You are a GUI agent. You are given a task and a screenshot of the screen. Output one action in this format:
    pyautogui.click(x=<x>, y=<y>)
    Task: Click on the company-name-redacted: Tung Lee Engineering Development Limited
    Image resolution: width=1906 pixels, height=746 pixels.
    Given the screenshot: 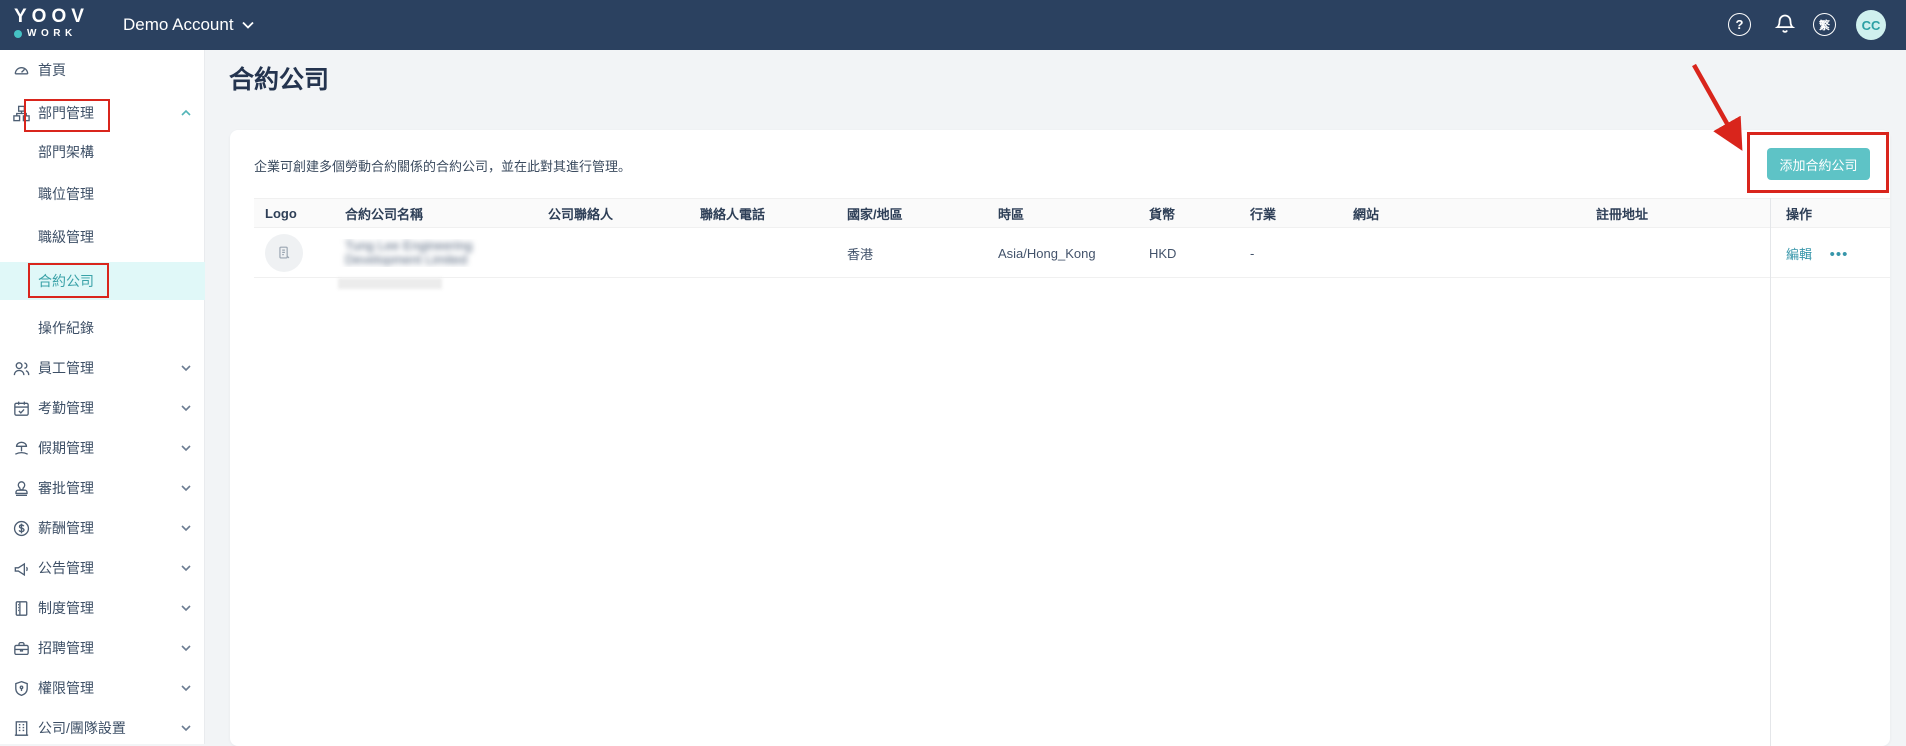 What is the action you would take?
    pyautogui.click(x=409, y=253)
    